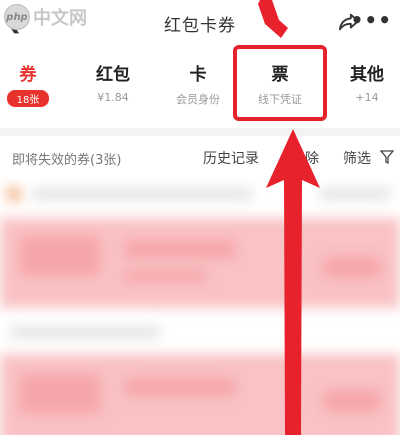 The height and width of the screenshot is (435, 400). Describe the element at coordinates (66, 158) in the screenshot. I see `expiring-coupons-label: 即将失效的券(3张)` at that location.